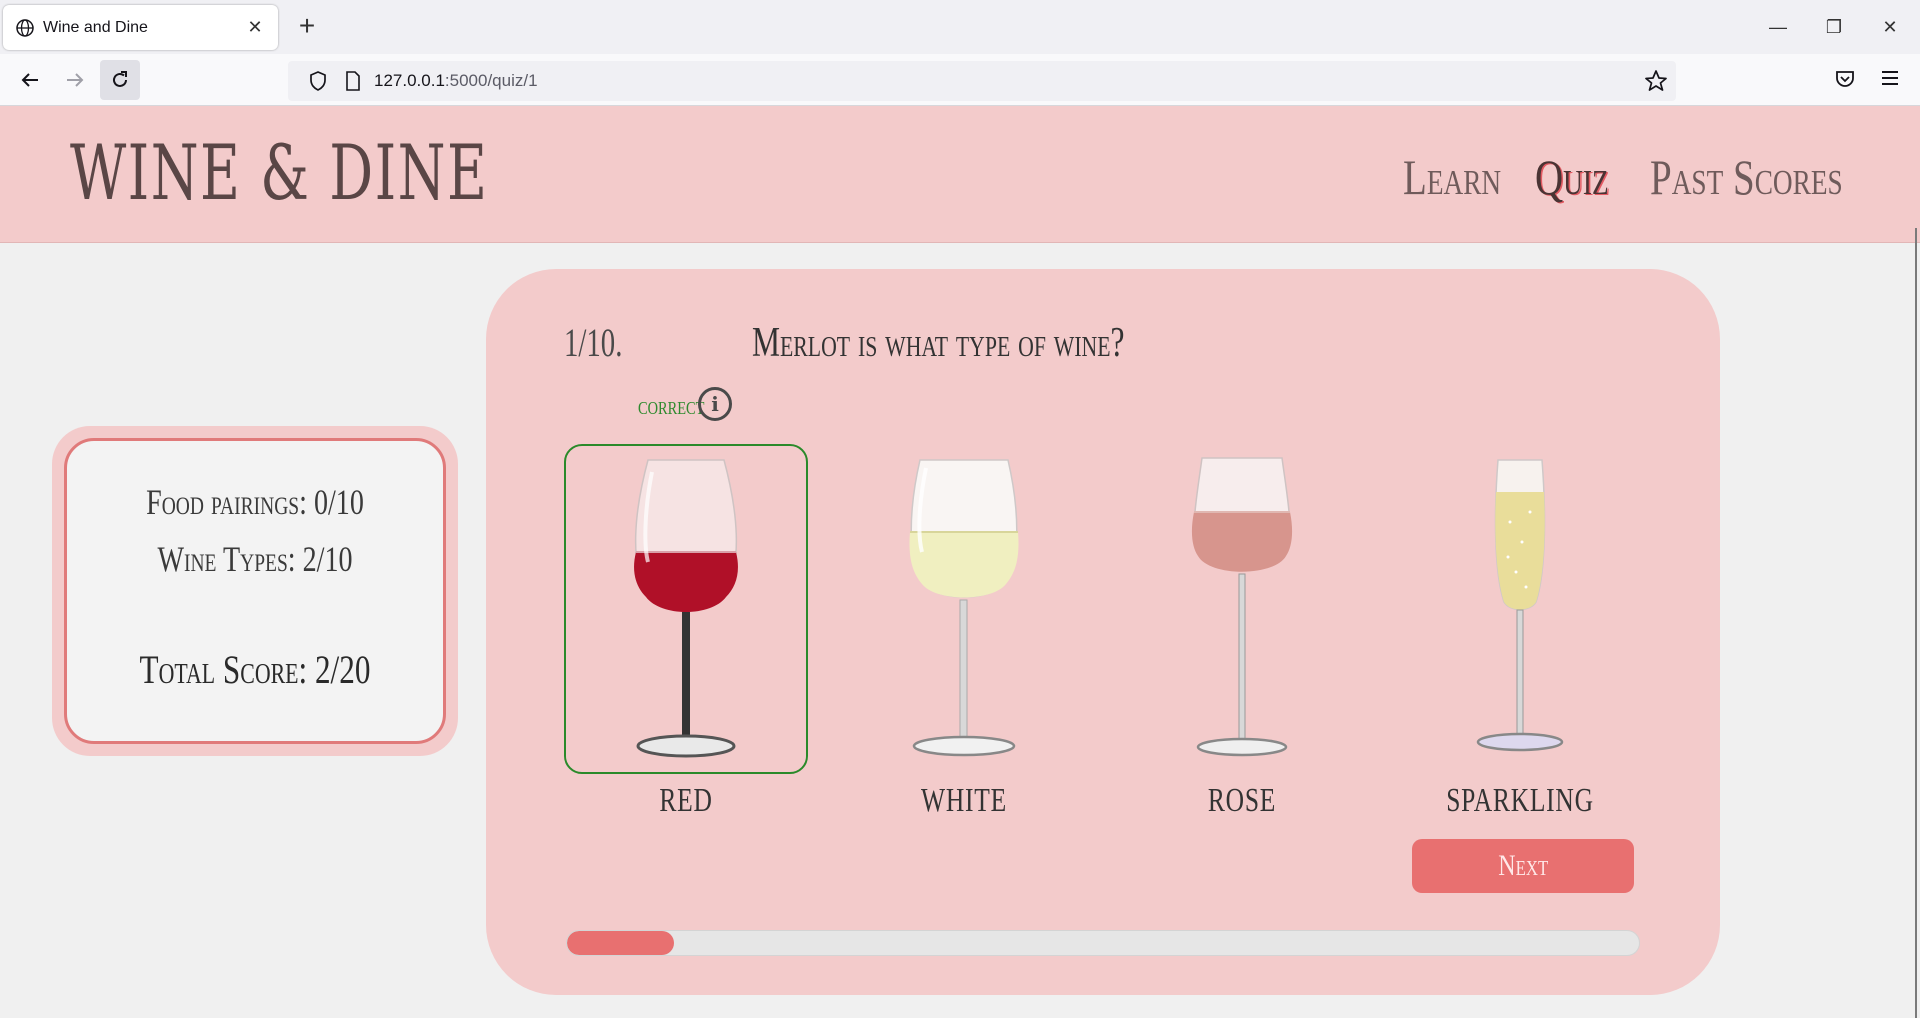  What do you see at coordinates (621, 943) in the screenshot?
I see `quiz-progress-fill` at bounding box center [621, 943].